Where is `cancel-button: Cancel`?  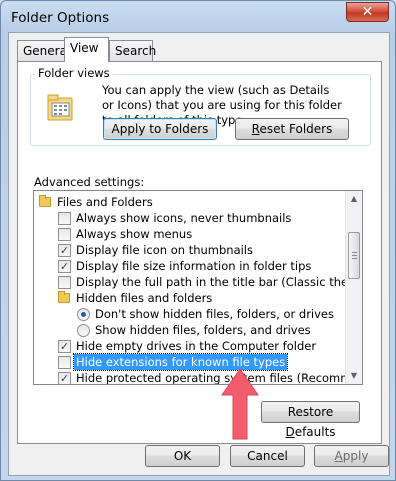 cancel-button: Cancel is located at coordinates (267, 456).